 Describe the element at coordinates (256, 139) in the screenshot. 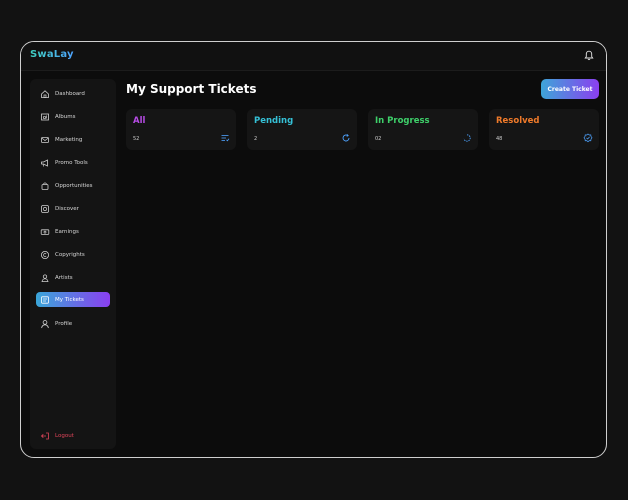

I see `card-count: 2` at that location.